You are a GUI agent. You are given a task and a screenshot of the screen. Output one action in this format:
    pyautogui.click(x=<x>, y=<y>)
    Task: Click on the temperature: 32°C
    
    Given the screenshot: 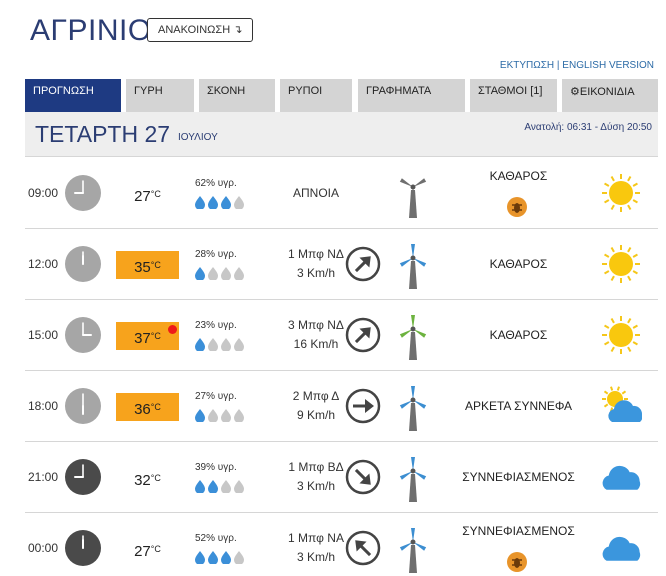 What is the action you would take?
    pyautogui.click(x=147, y=478)
    